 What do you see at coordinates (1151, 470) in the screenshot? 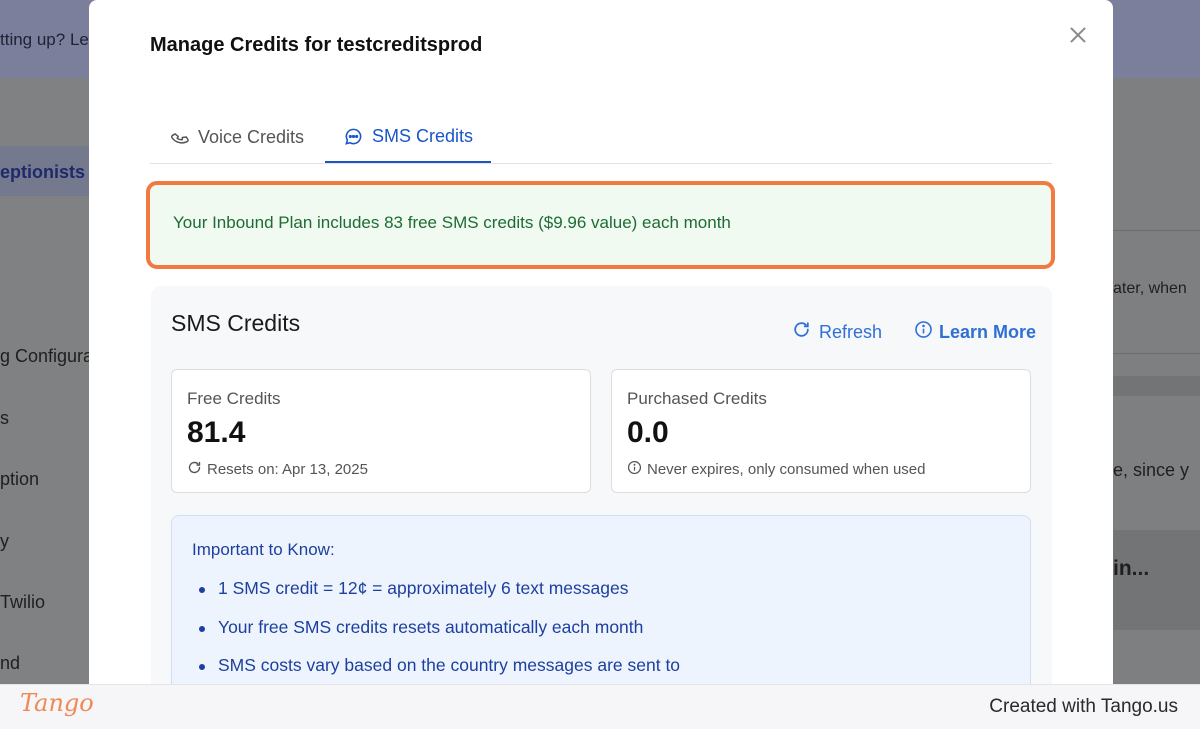
I see `background-text: e, since y` at bounding box center [1151, 470].